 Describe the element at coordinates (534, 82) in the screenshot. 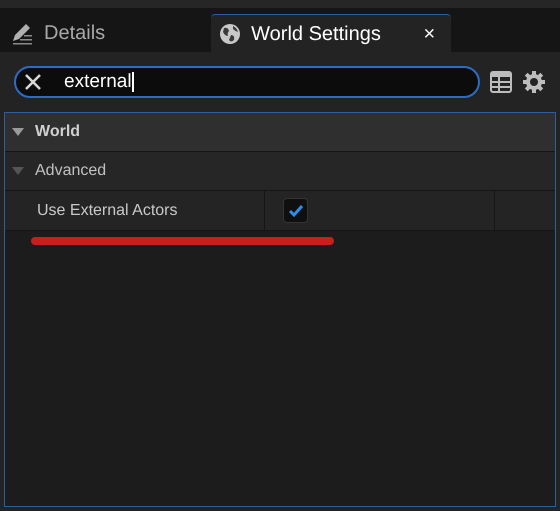

I see `settings-icon` at that location.